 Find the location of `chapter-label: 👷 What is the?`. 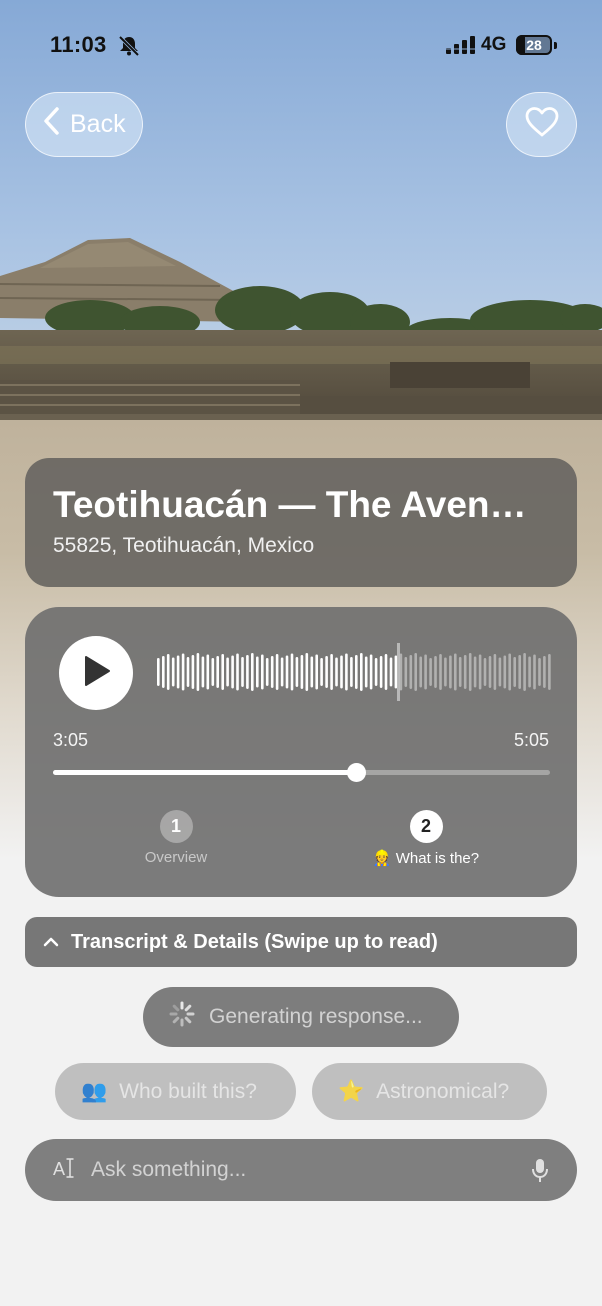

chapter-label: 👷 What is the? is located at coordinates (426, 858).